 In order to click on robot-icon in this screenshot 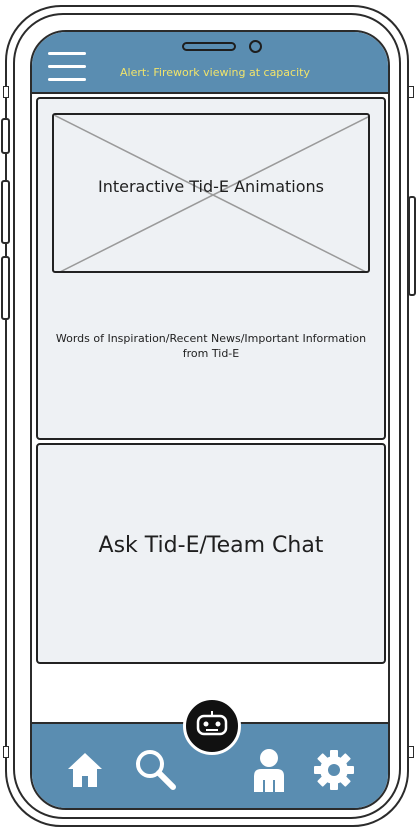, I will do `click(212, 723)`.